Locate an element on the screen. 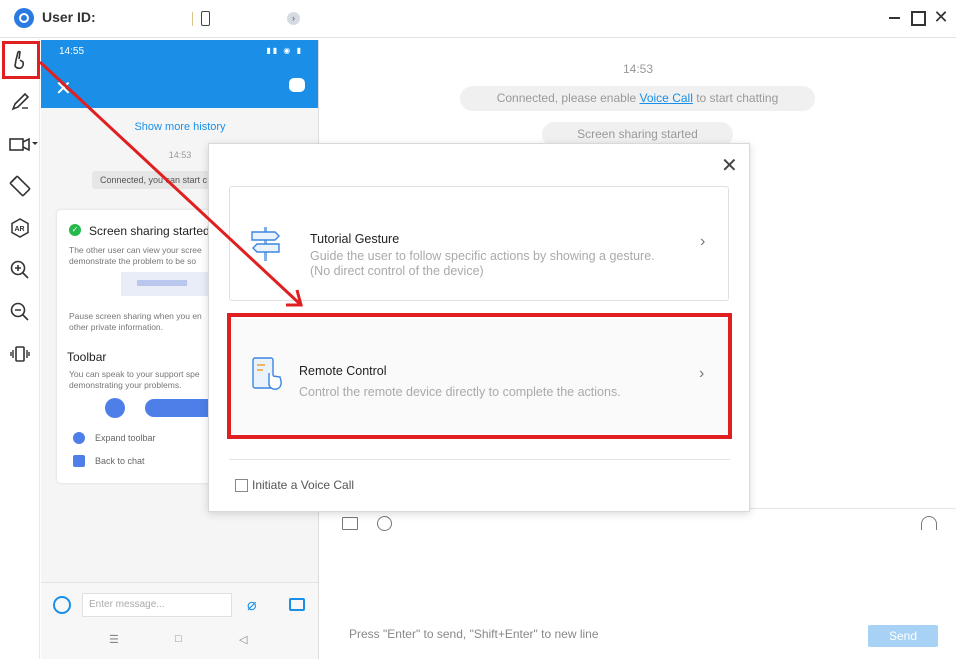 The image size is (956, 659). ar-icon: AR is located at coordinates (20, 228).